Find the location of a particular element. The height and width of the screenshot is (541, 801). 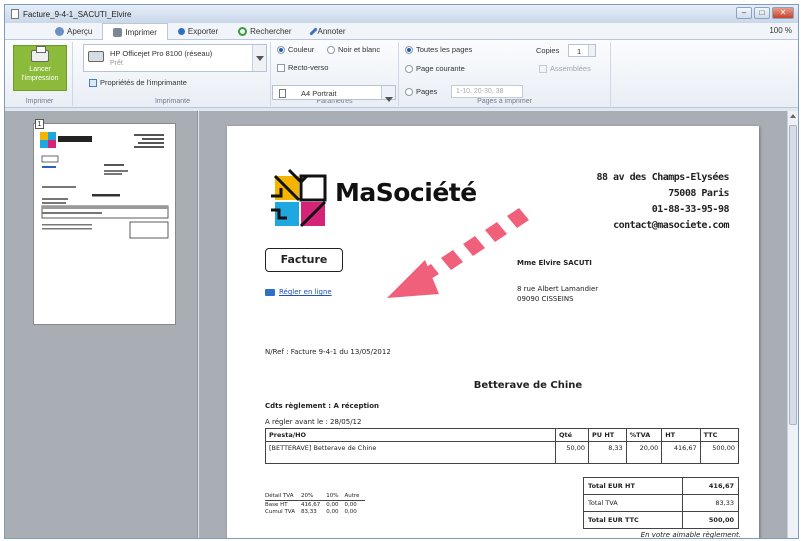

printer-status: Prêt is located at coordinates (116, 63).